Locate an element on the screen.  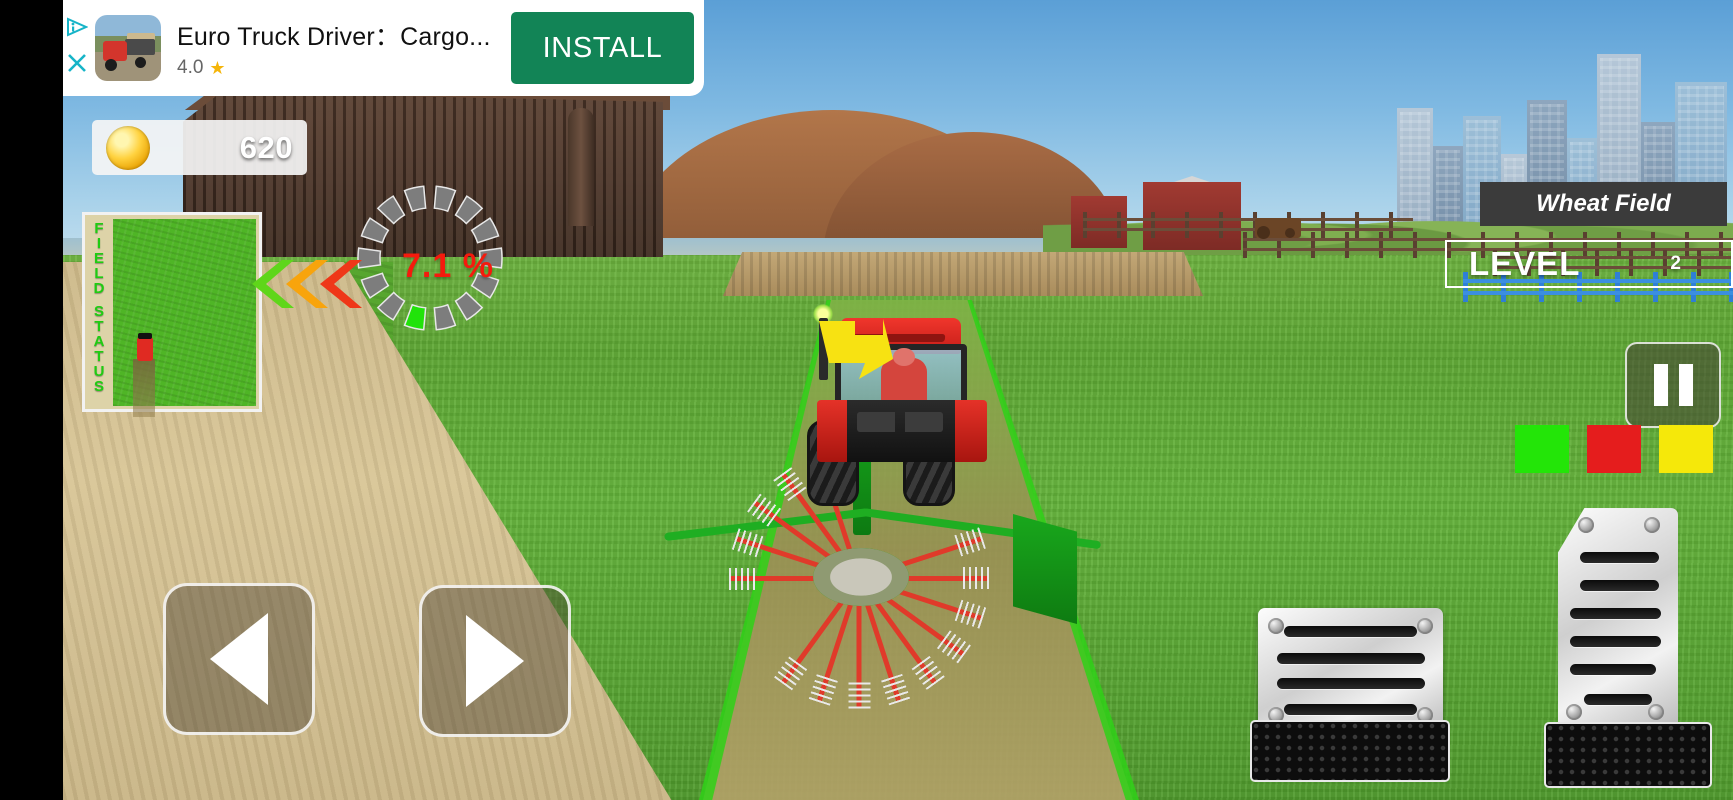
turn-indicator-chevrons is located at coordinates (318, 285).